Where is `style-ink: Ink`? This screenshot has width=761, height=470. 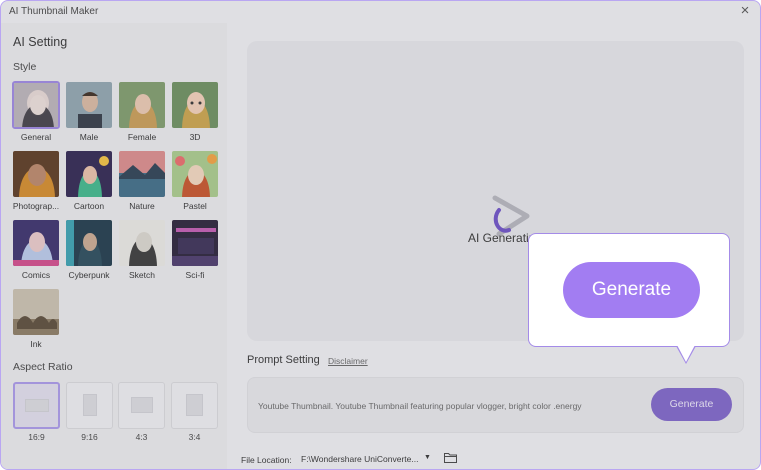 style-ink: Ink is located at coordinates (36, 318).